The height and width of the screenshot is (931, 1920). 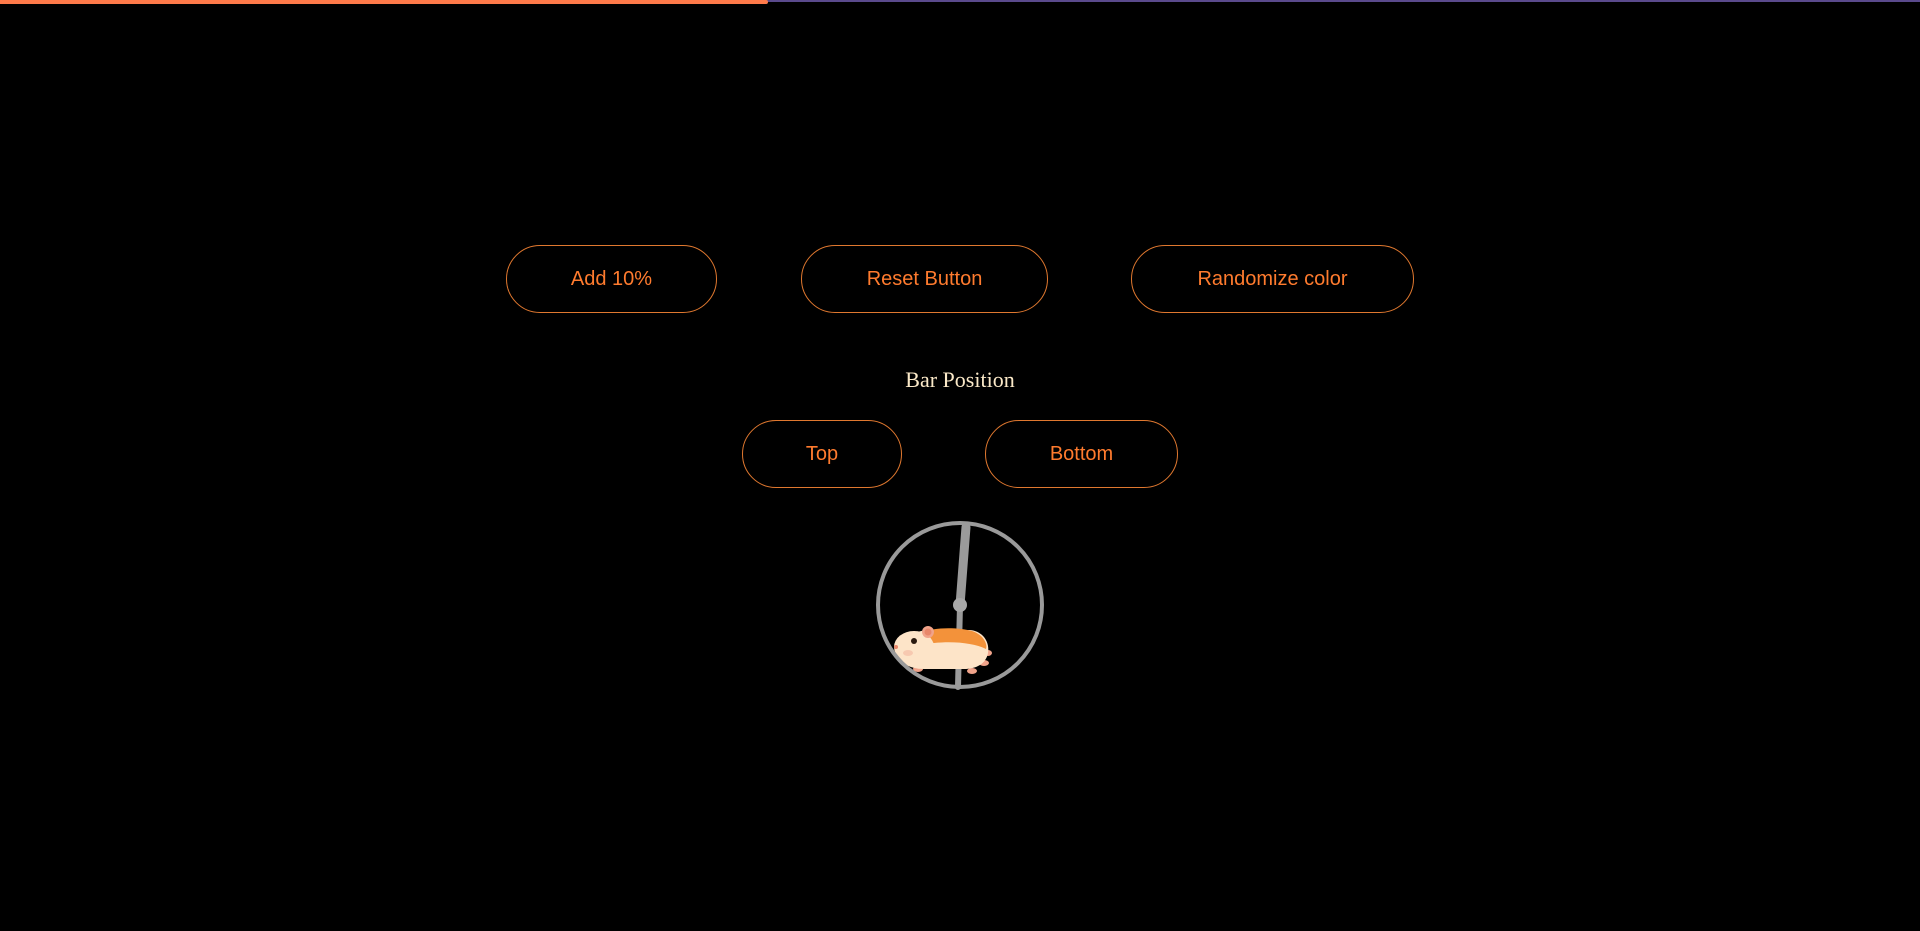 I want to click on add-10-percent-button: Add 10%, so click(x=611, y=279).